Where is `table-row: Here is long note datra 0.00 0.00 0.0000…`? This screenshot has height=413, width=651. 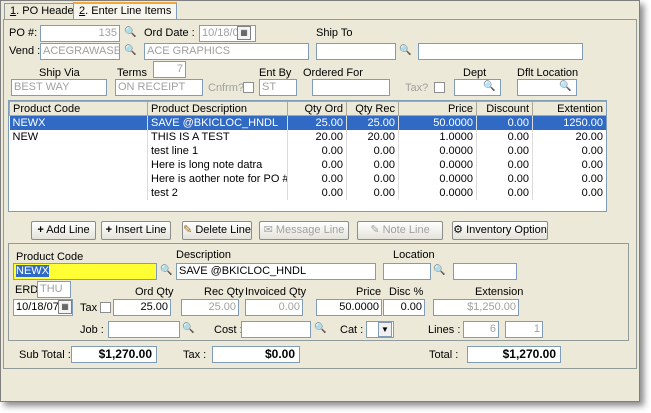 table-row: Here is long note datra 0.00 0.00 0.0000… is located at coordinates (307, 164).